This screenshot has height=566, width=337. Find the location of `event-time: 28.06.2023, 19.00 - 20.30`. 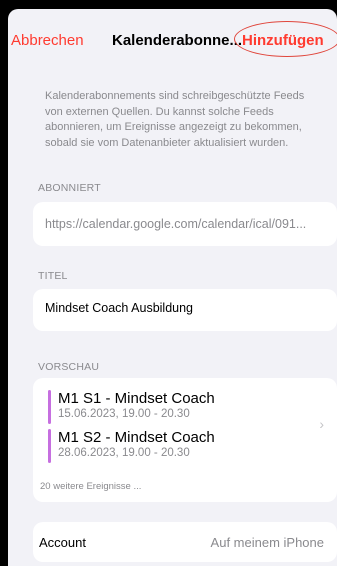

event-time: 28.06.2023, 19.00 - 20.30 is located at coordinates (124, 453).